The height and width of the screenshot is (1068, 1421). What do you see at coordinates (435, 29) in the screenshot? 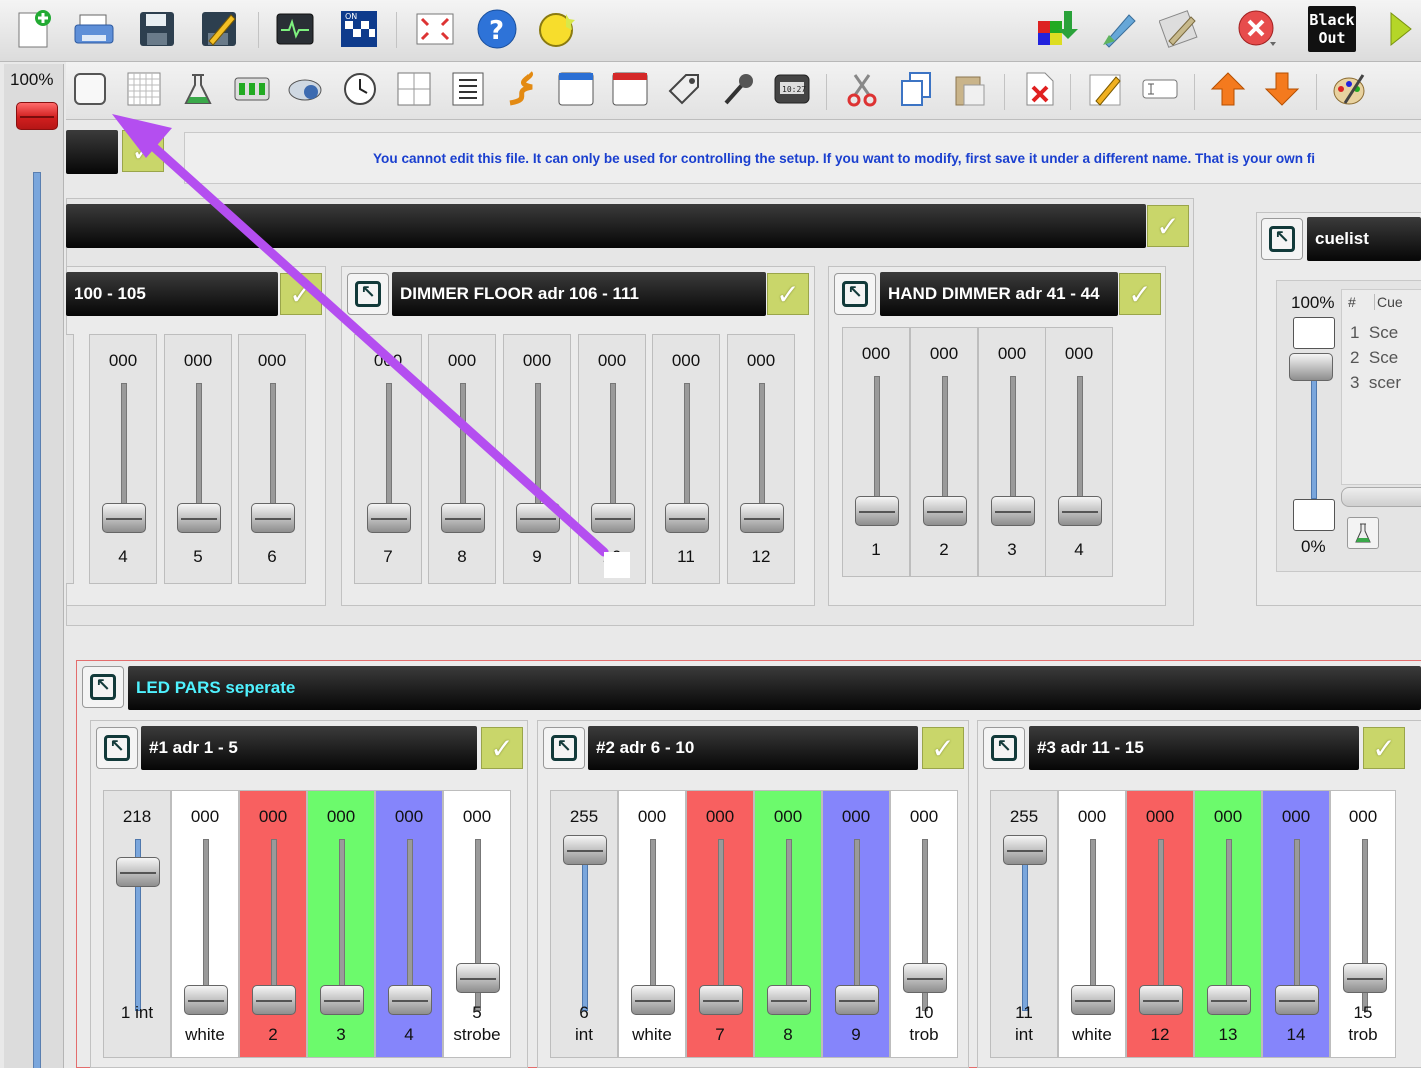
I see `fullscreen-icon` at bounding box center [435, 29].